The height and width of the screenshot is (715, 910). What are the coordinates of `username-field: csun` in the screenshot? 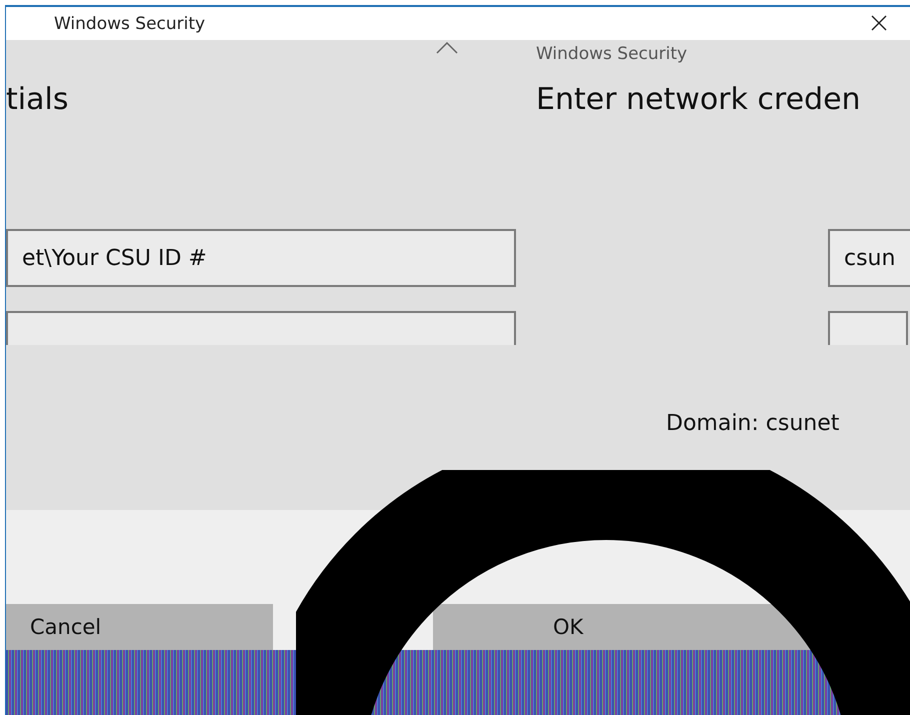 It's located at (869, 258).